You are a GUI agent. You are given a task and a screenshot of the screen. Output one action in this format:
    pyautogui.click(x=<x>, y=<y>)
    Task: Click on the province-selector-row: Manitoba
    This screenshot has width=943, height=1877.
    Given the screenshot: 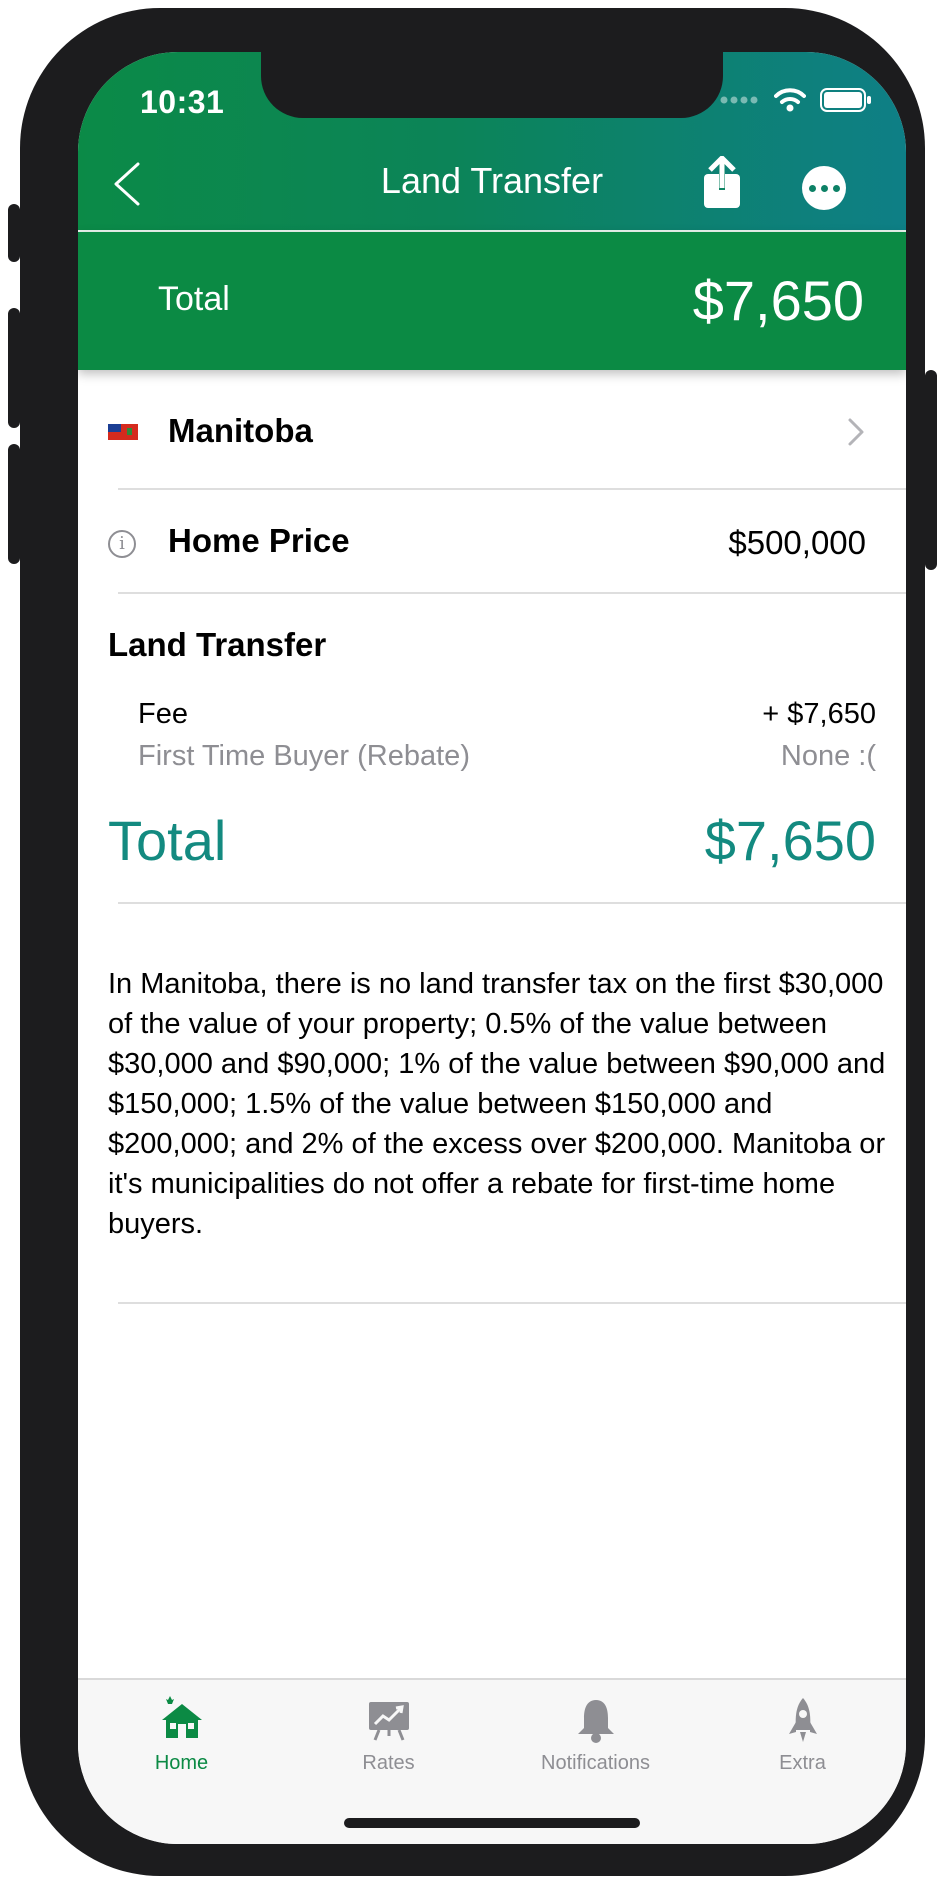 What is the action you would take?
    pyautogui.click(x=492, y=432)
    